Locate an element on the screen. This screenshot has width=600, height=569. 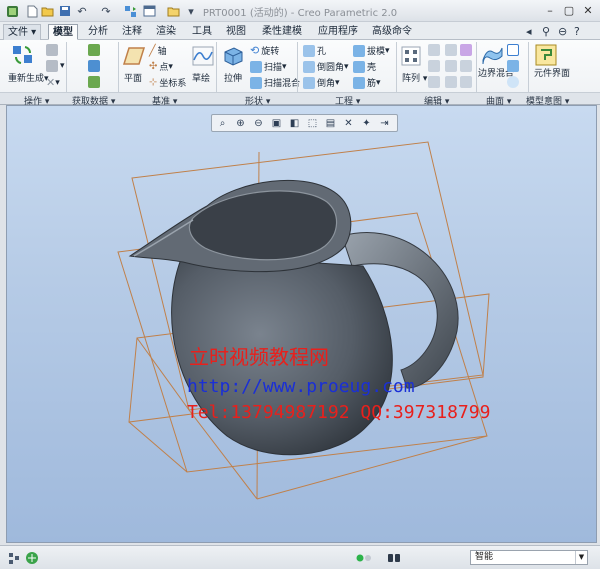
hole-button: 孔 is located at coordinates (314, 50).